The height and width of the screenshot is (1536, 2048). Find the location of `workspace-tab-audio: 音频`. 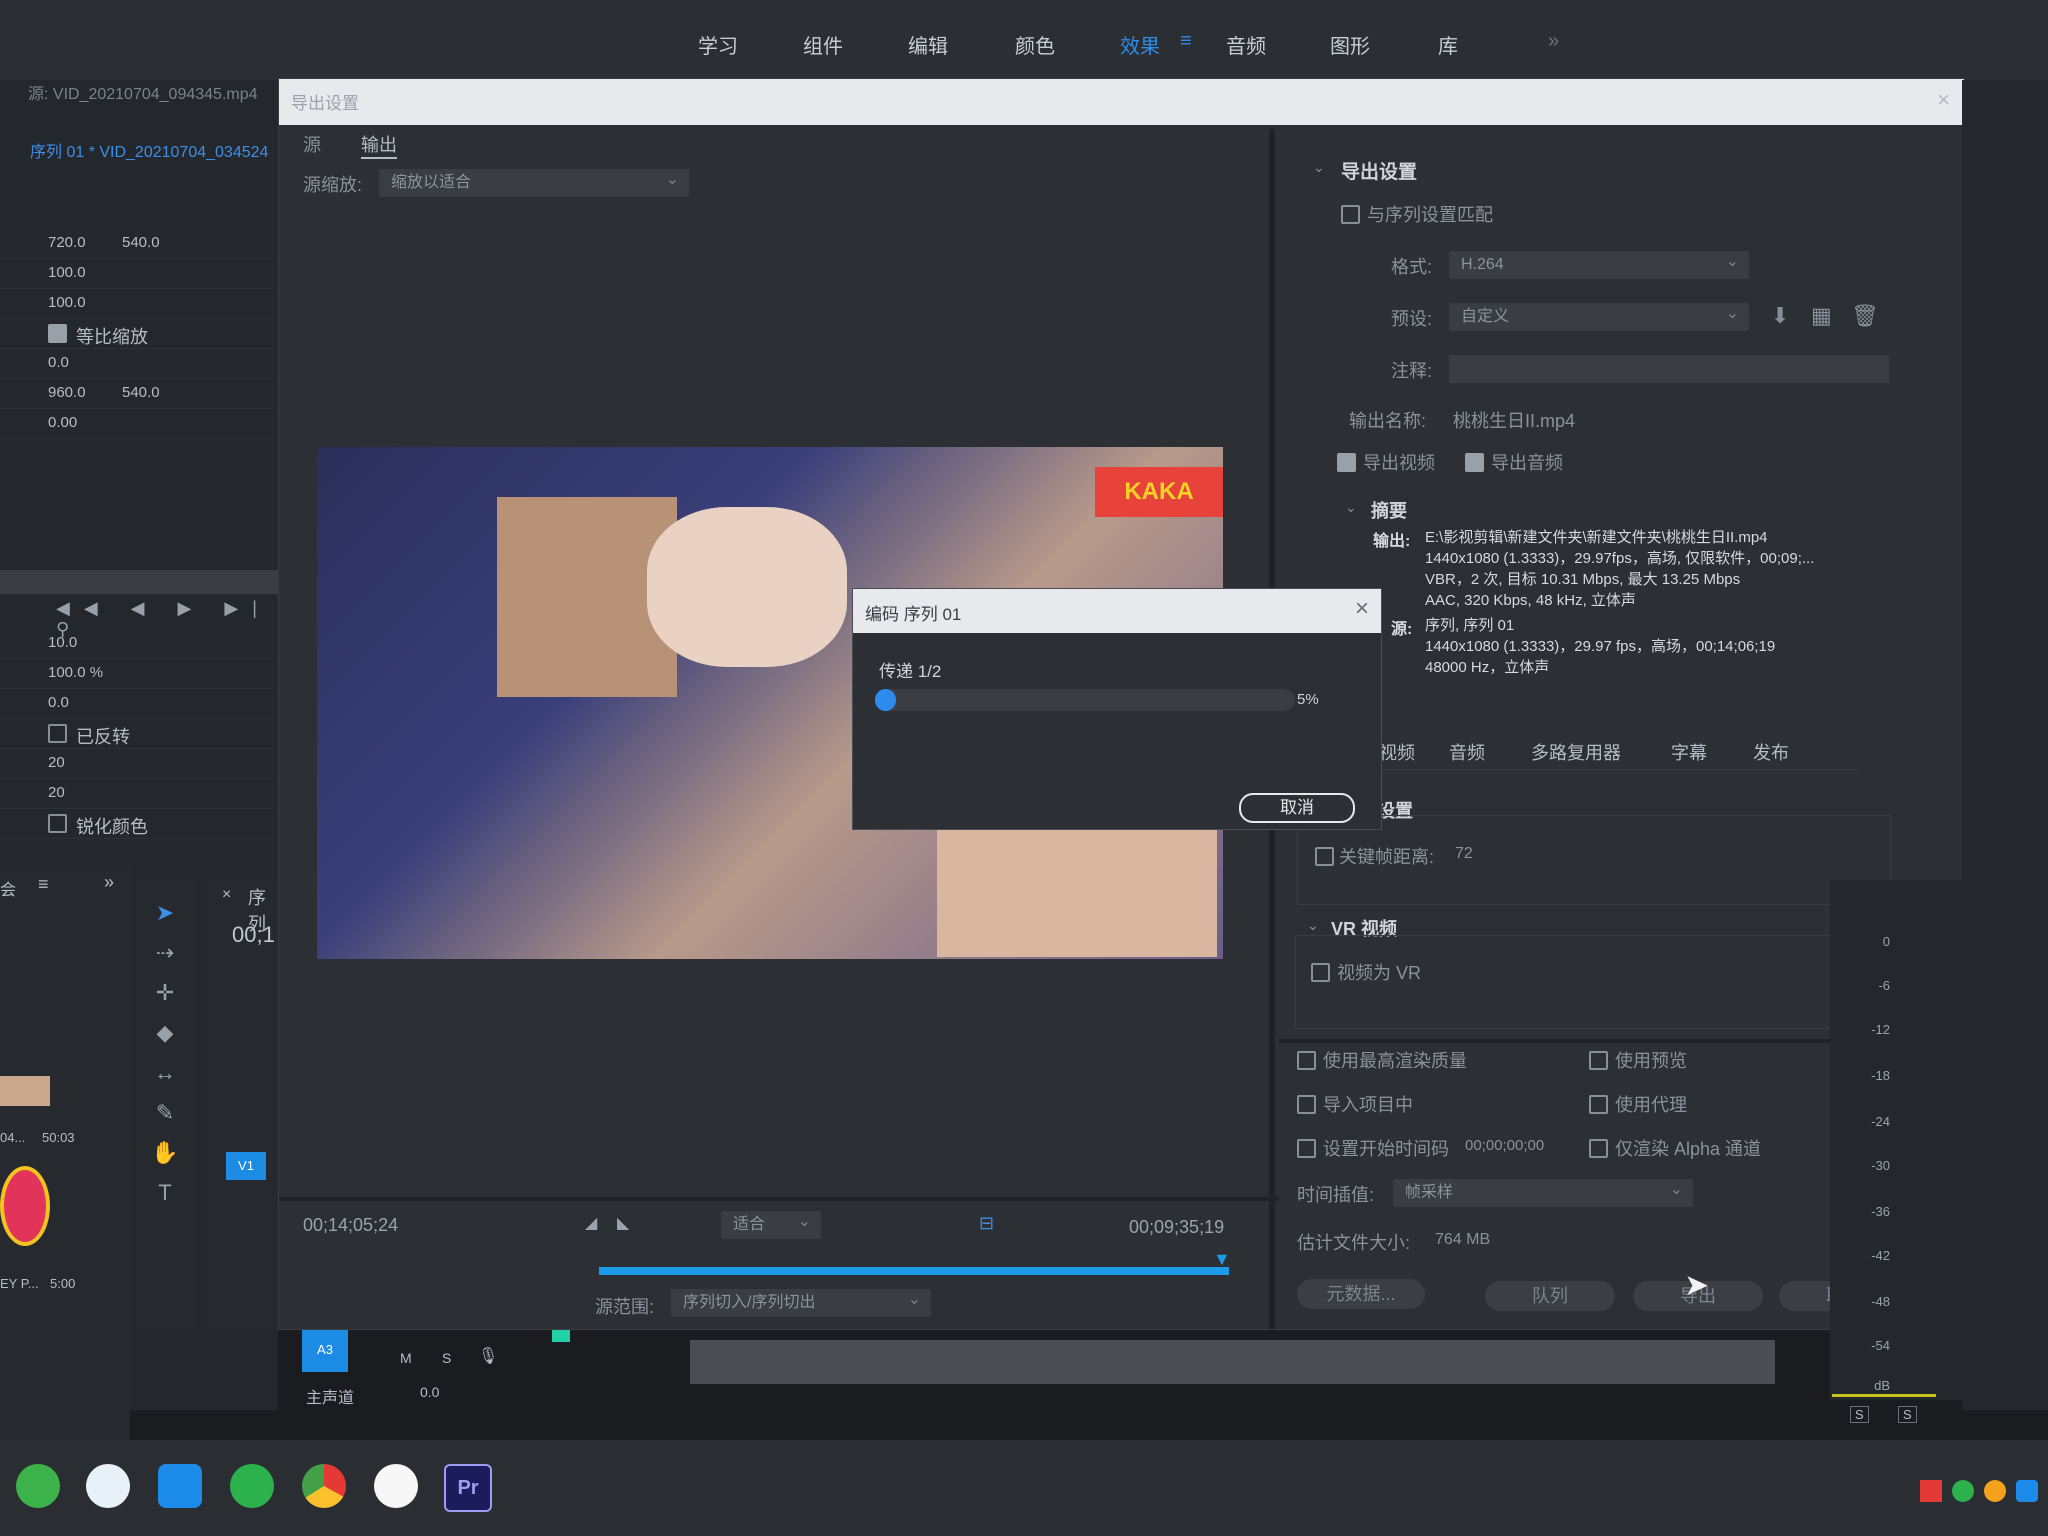

workspace-tab-audio: 音频 is located at coordinates (1246, 44).